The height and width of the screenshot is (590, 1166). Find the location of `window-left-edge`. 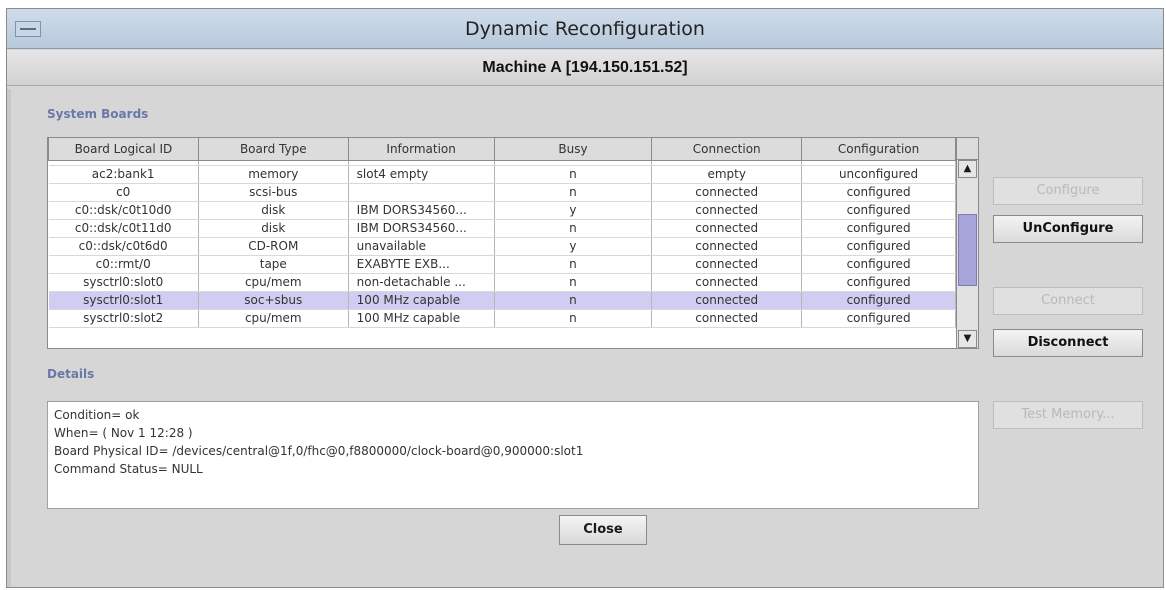

window-left-edge is located at coordinates (9, 338).